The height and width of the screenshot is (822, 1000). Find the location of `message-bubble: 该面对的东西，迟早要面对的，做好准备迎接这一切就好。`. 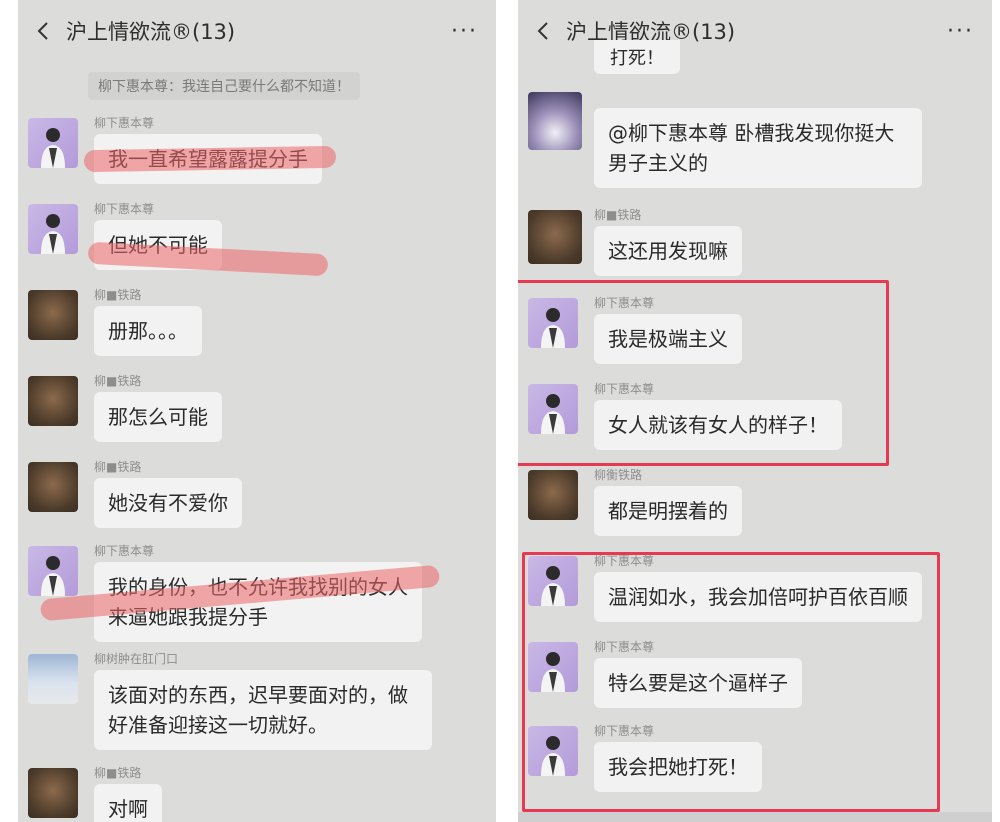

message-bubble: 该面对的东西，迟早要面对的，做好准备迎接这一切就好。 is located at coordinates (263, 710).